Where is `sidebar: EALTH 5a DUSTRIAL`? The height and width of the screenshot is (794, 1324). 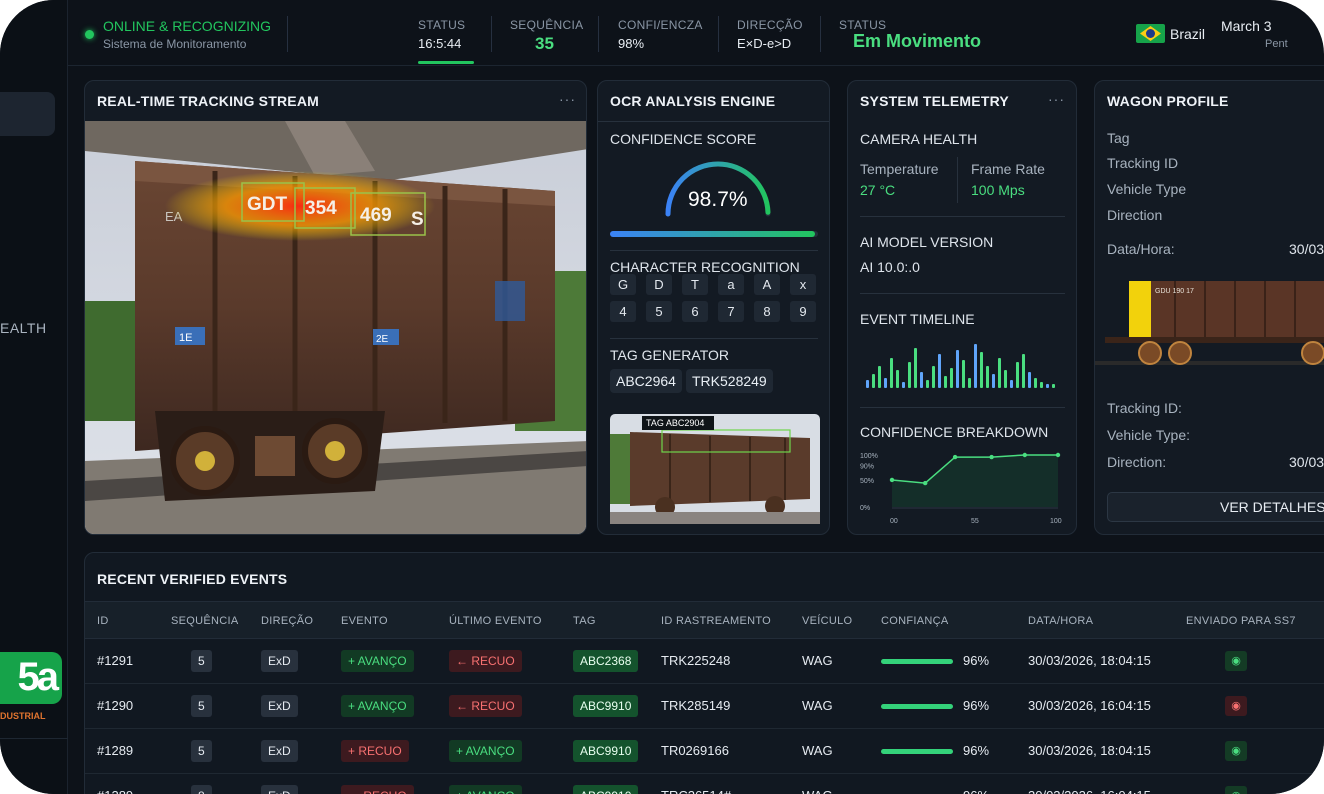 sidebar: EALTH 5a DUSTRIAL is located at coordinates (34, 397).